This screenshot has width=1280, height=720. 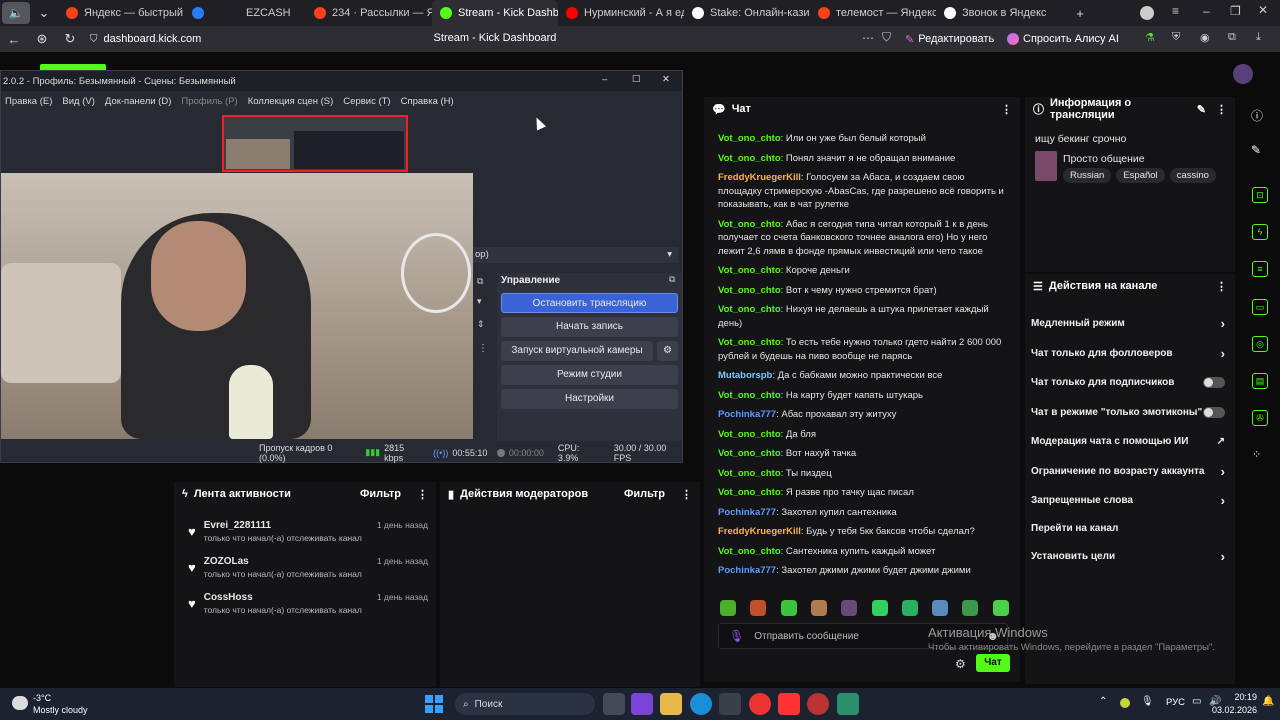 I want to click on notifications-icon: 🔔, so click(x=1268, y=701).